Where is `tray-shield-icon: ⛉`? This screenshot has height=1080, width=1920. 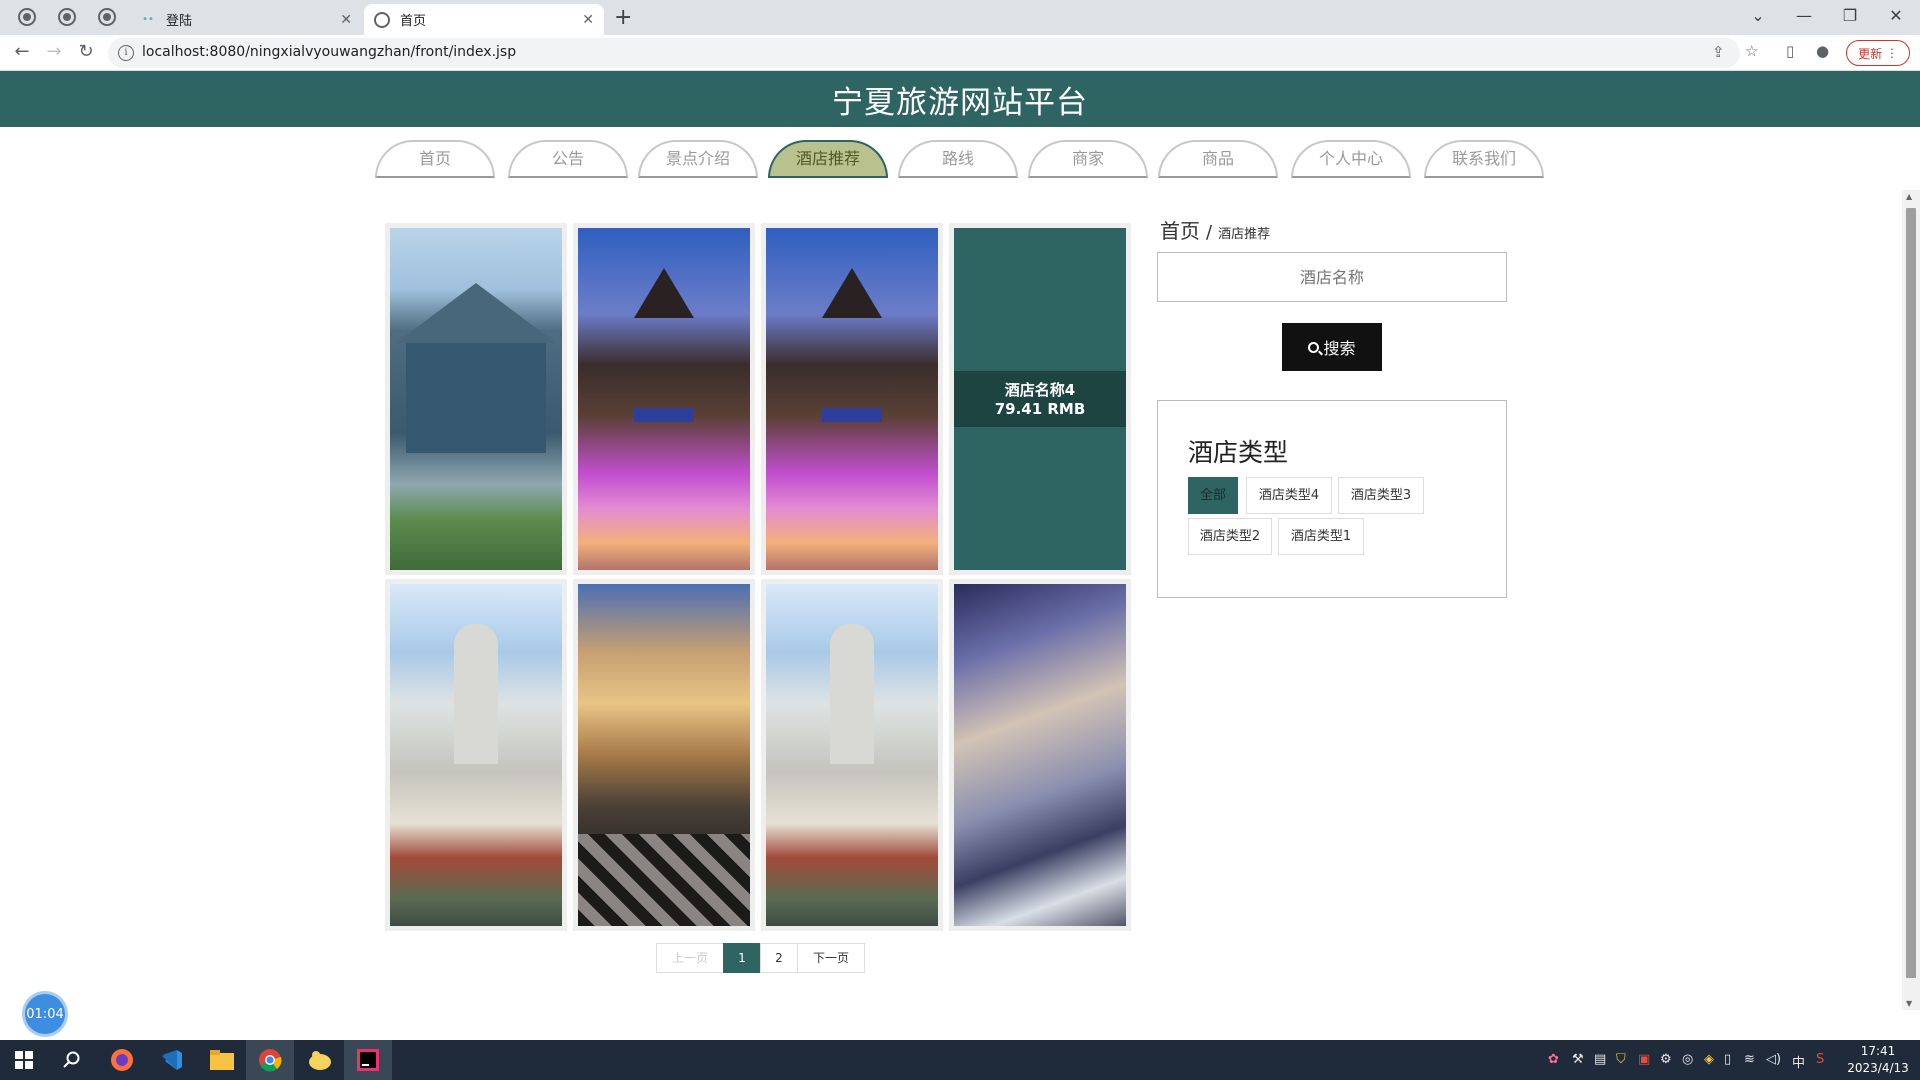
tray-shield-icon: ⛉ is located at coordinates (1621, 1059).